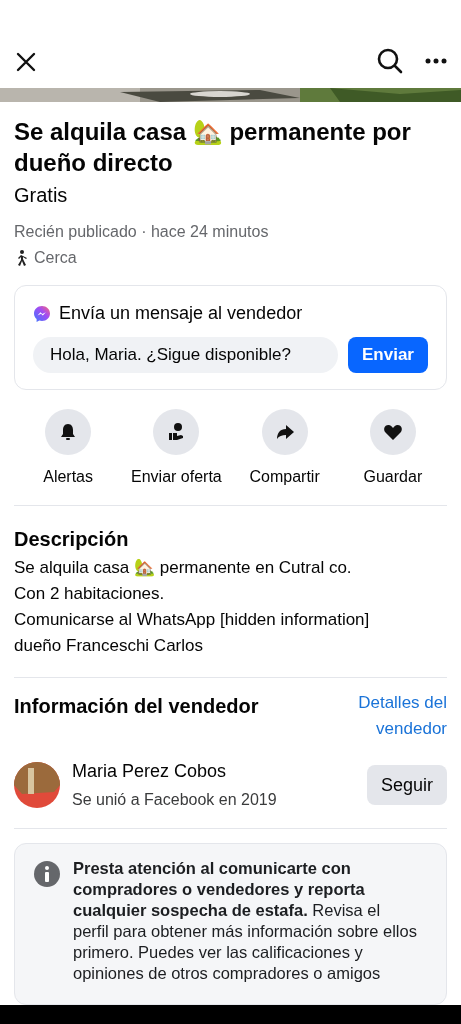  I want to click on section-heading: Información del vendedor, so click(136, 706).